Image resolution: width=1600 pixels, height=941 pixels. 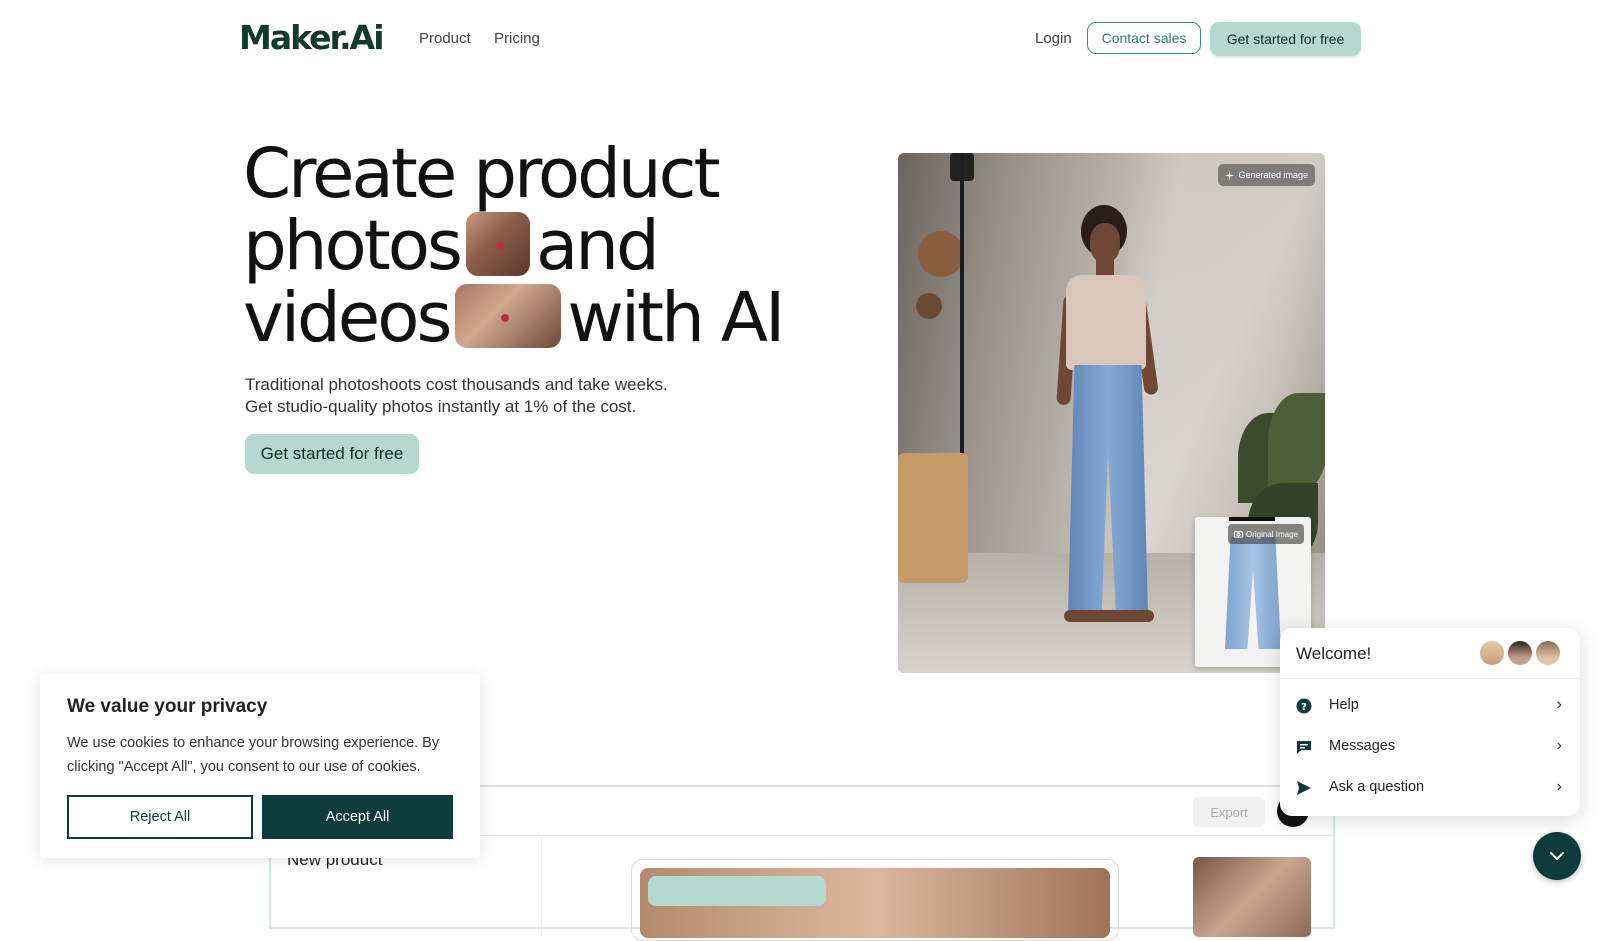 I want to click on preview-generated-card, so click(x=875, y=900).